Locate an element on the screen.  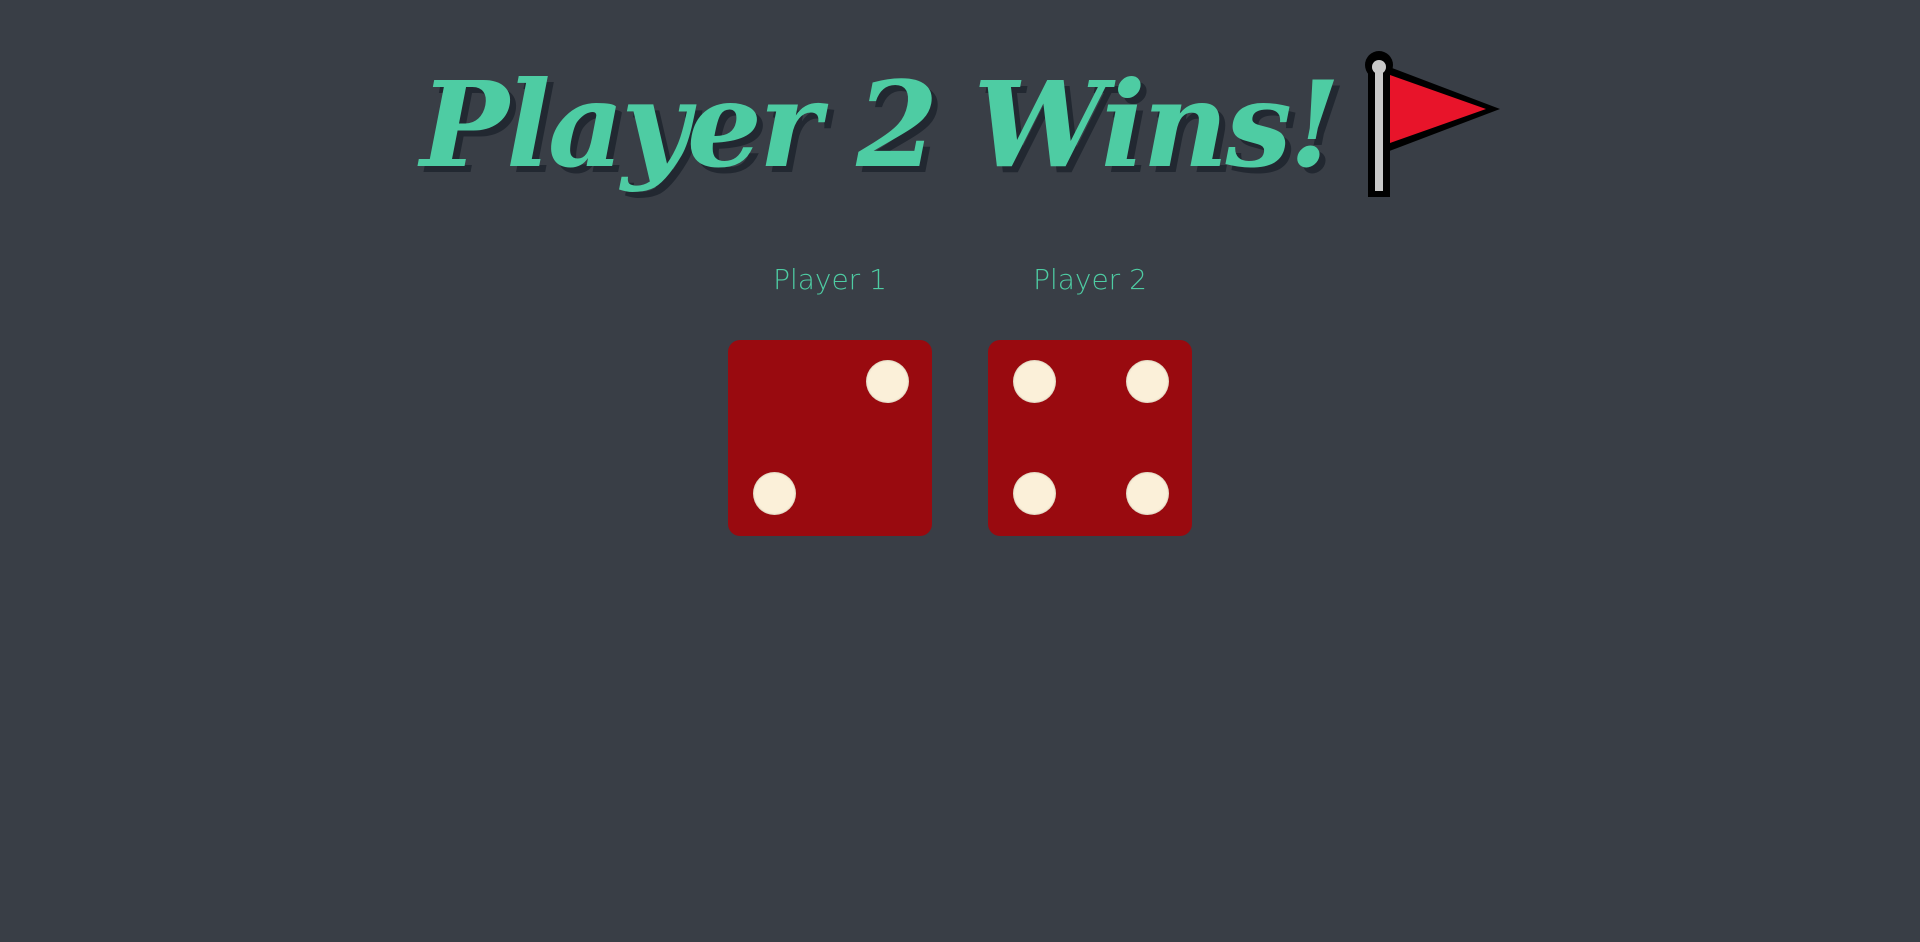
player-2-die is located at coordinates (1090, 438).